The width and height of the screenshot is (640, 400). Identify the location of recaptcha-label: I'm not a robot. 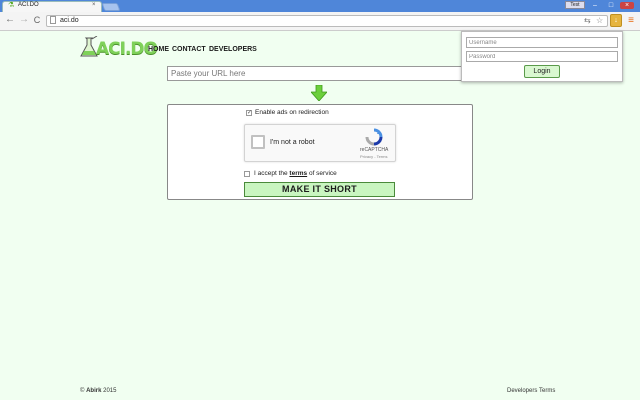
(292, 142).